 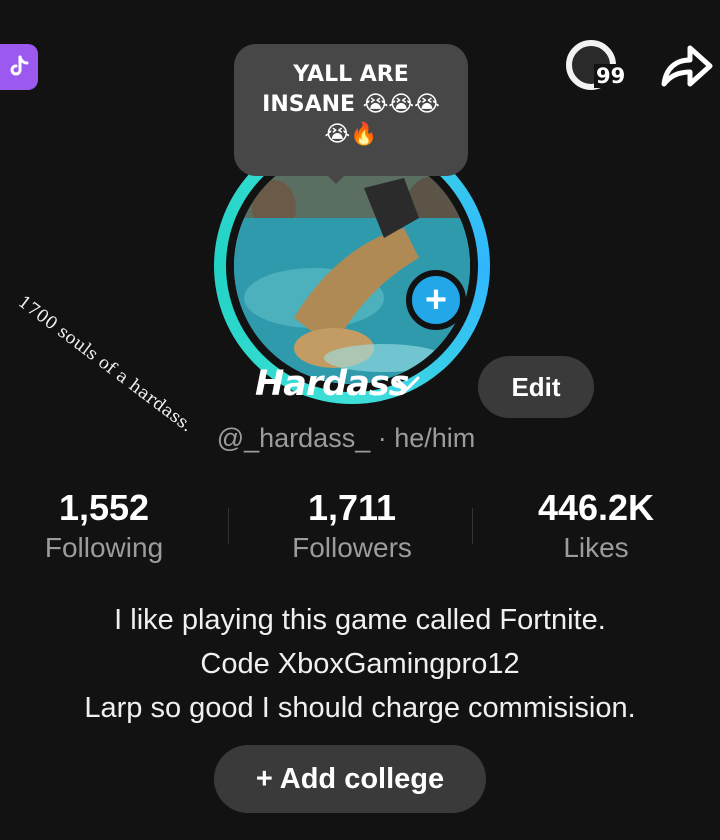 I want to click on note-line-1: YALL ARE, so click(x=351, y=74).